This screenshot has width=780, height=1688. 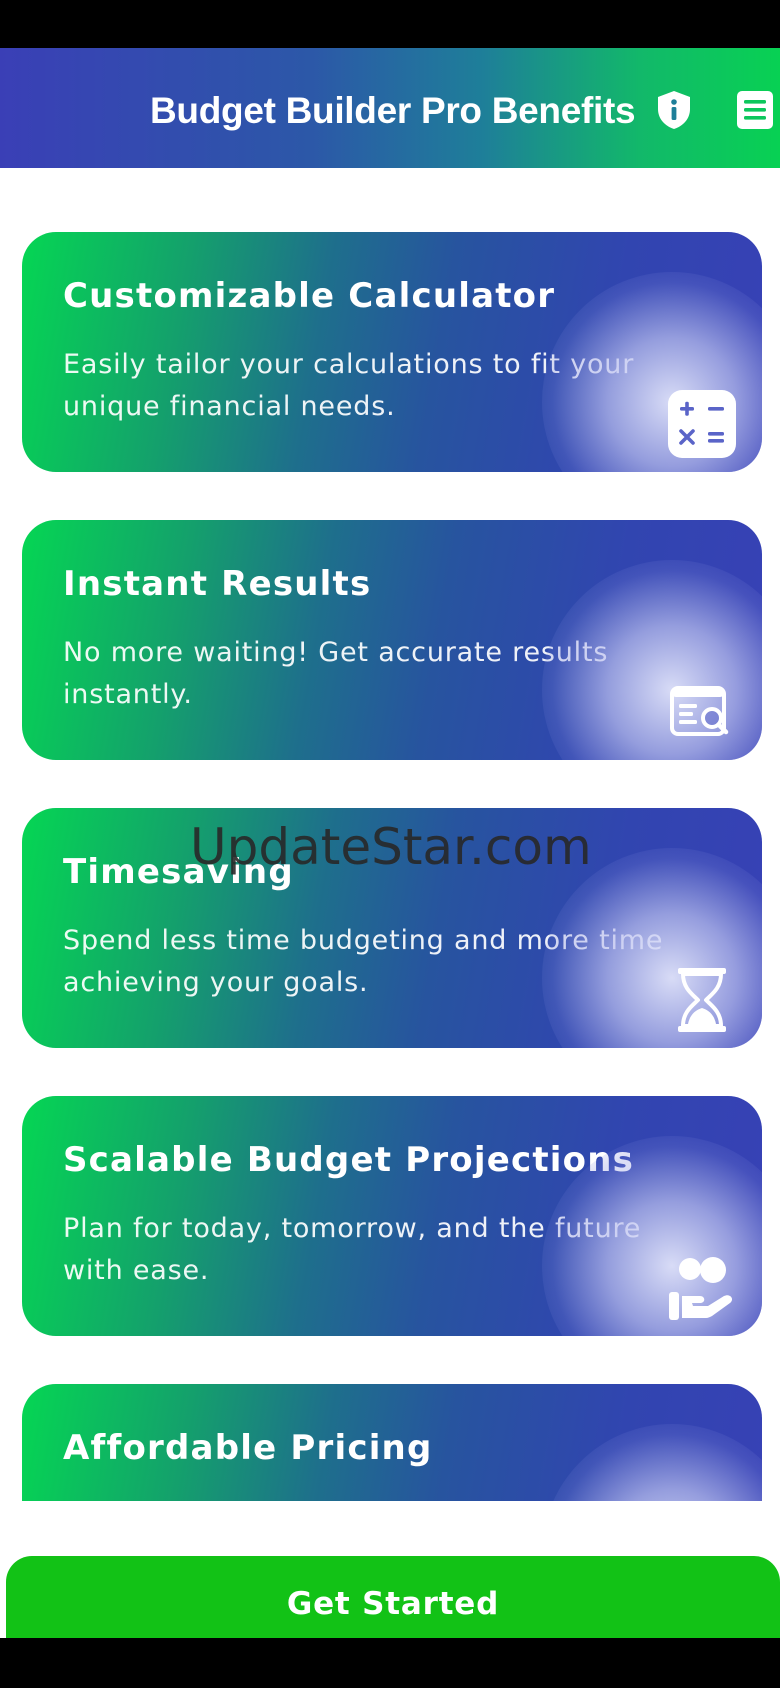 I want to click on page-title: Budget Builder Pro Benefits, so click(x=393, y=110).